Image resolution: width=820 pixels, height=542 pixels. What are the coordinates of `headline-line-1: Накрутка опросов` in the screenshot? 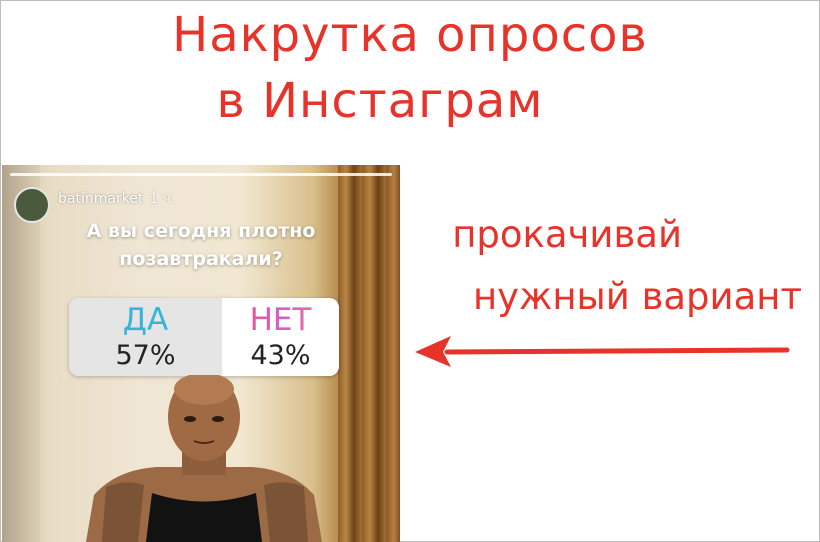 It's located at (410, 35).